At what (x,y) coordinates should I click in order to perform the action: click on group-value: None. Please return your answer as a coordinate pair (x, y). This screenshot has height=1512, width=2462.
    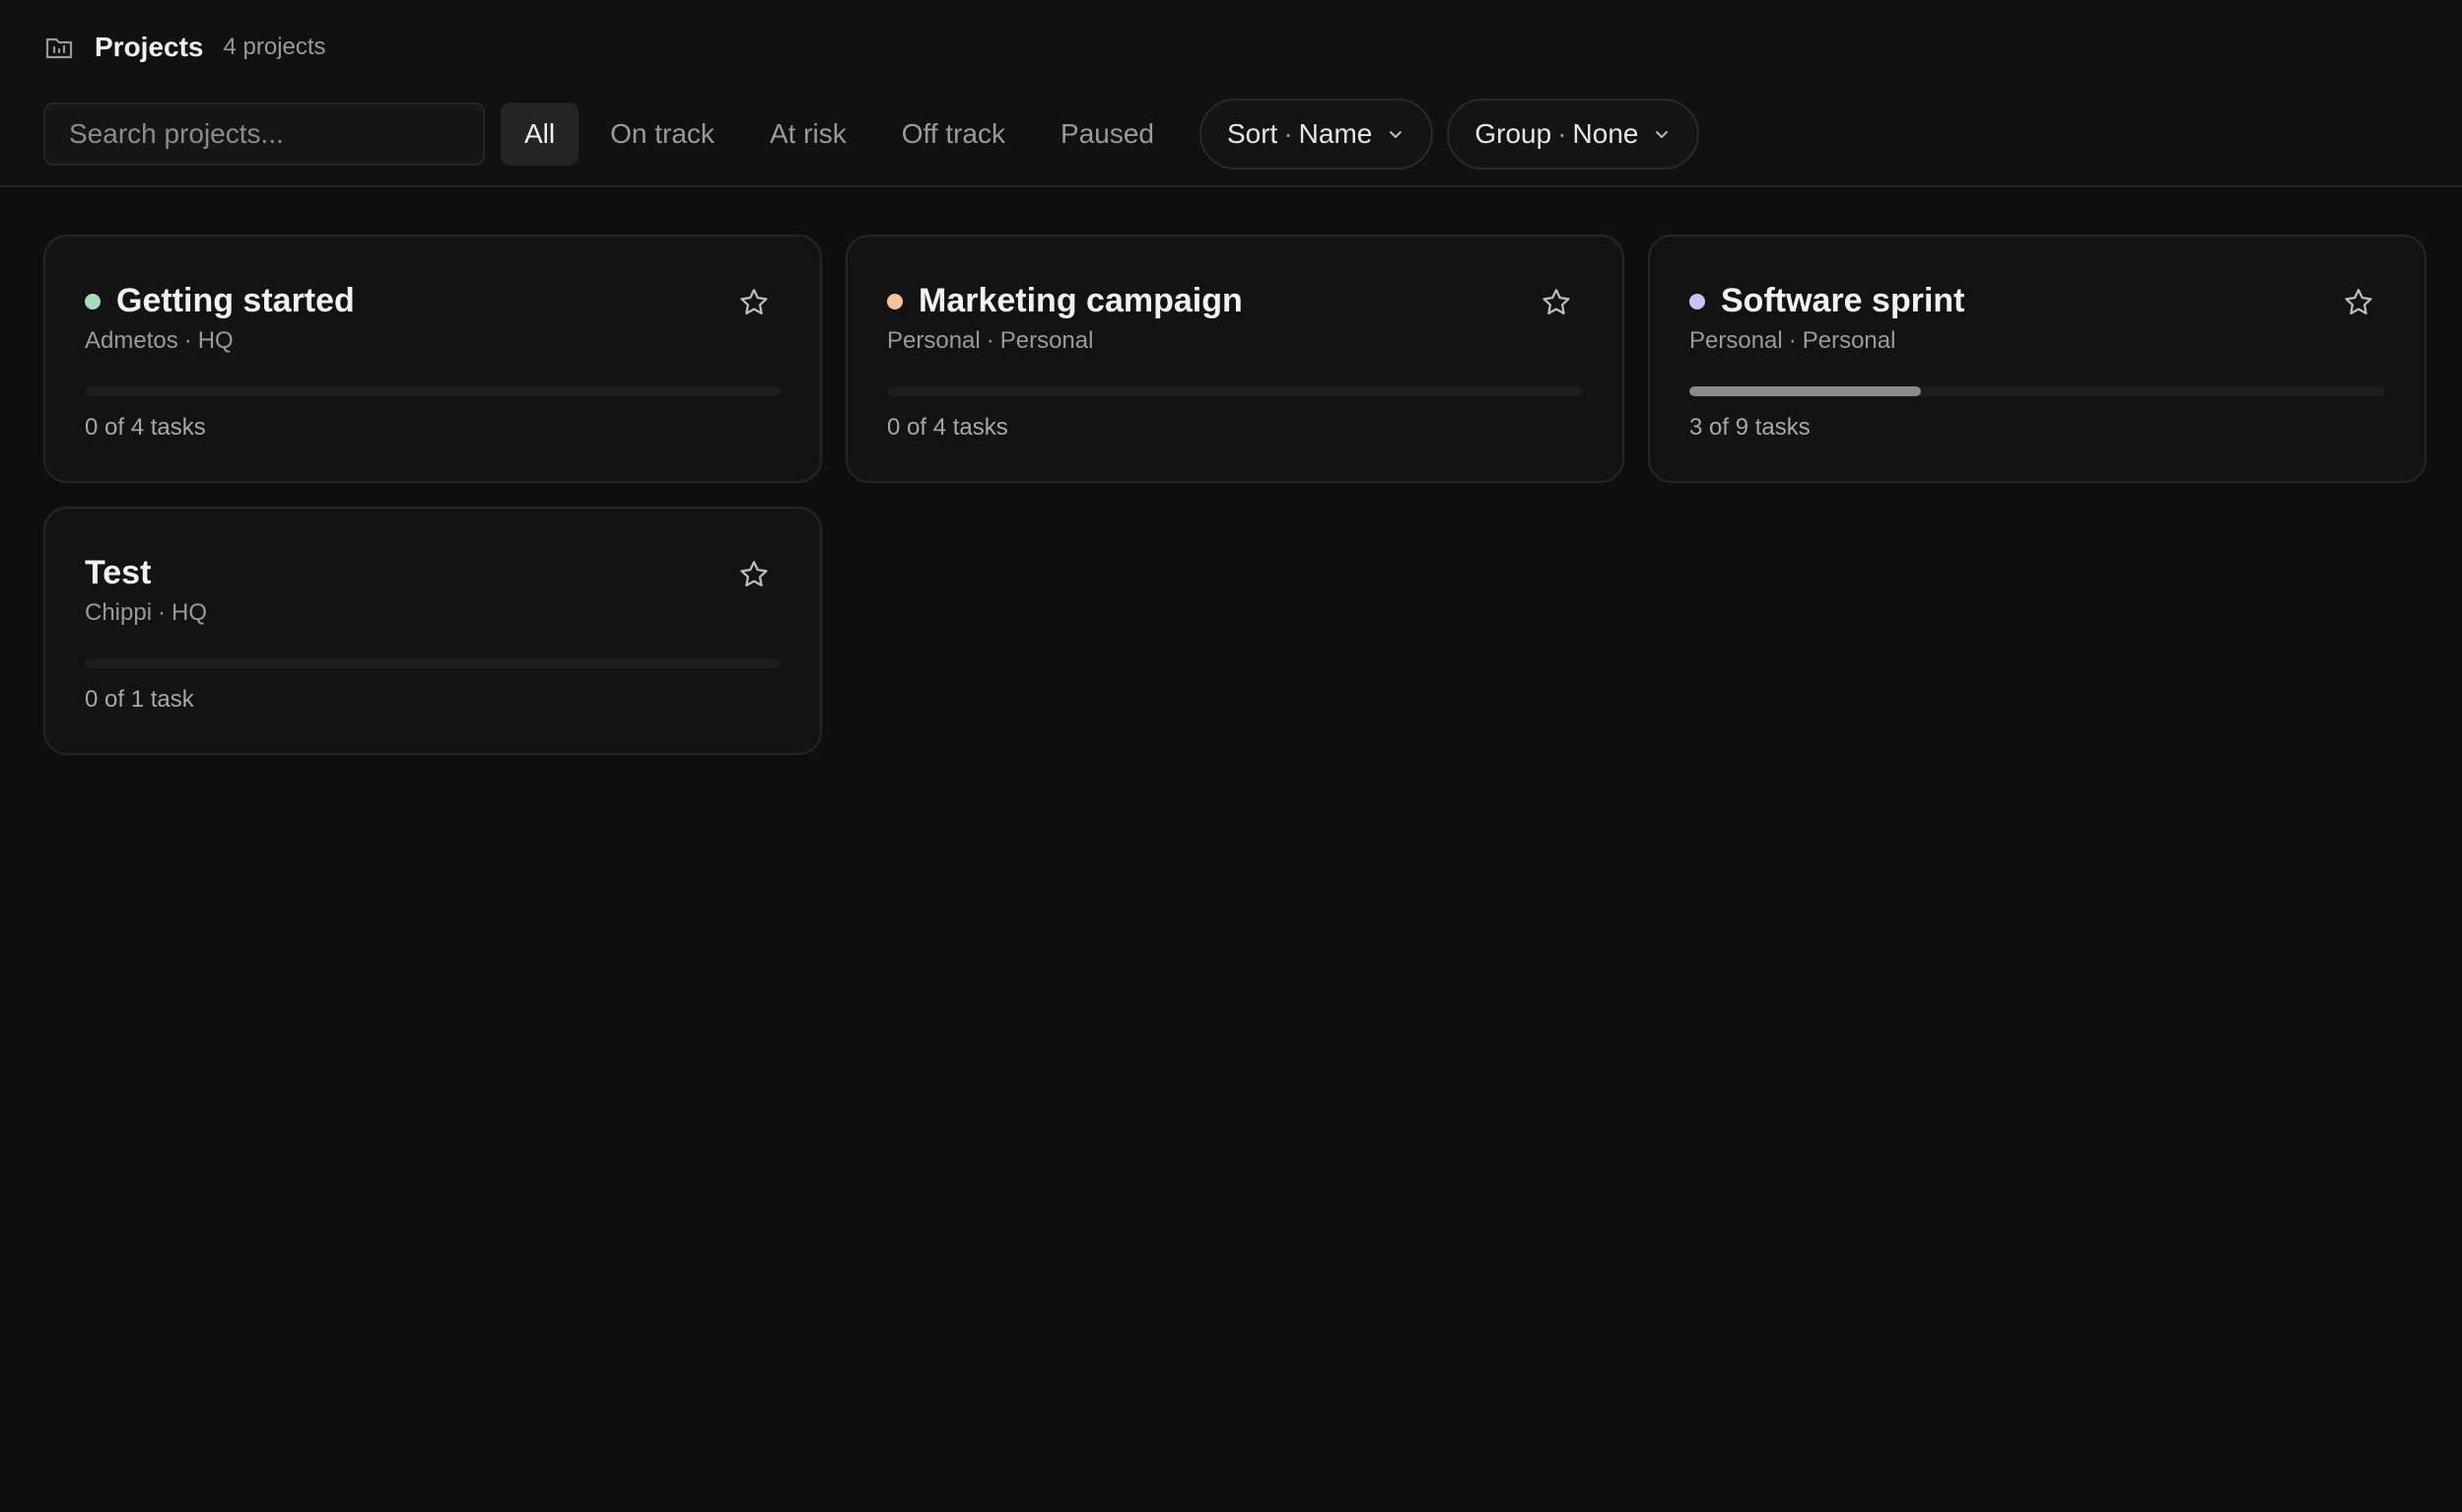
    Looking at the image, I should click on (1606, 133).